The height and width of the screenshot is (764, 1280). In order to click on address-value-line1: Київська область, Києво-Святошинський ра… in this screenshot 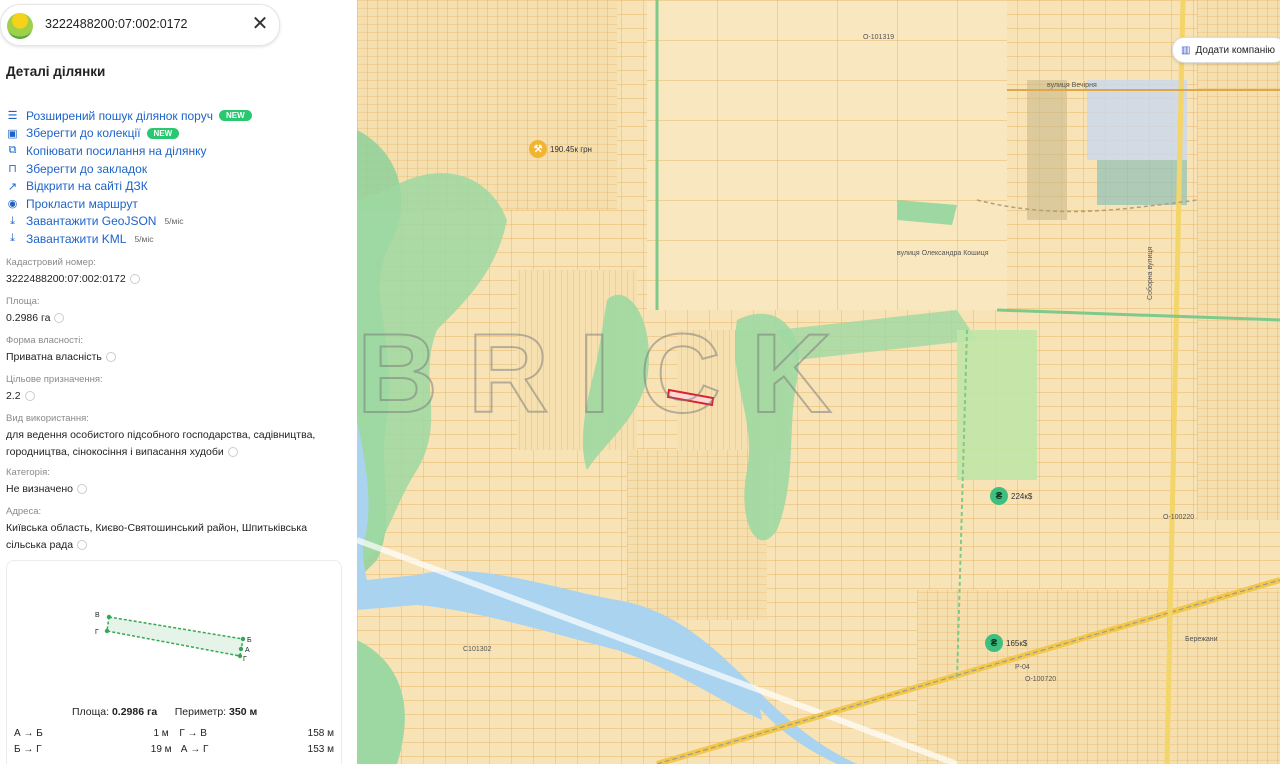, I will do `click(157, 528)`.